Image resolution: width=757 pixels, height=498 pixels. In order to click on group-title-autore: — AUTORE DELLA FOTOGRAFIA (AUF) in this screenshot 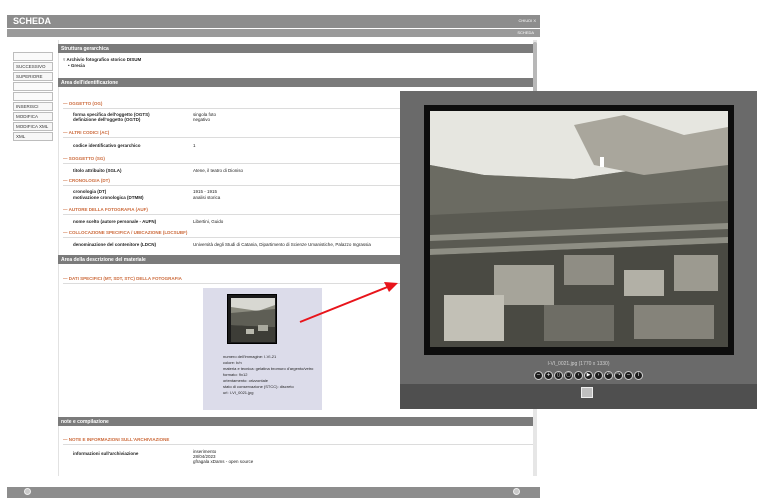, I will do `click(105, 209)`.